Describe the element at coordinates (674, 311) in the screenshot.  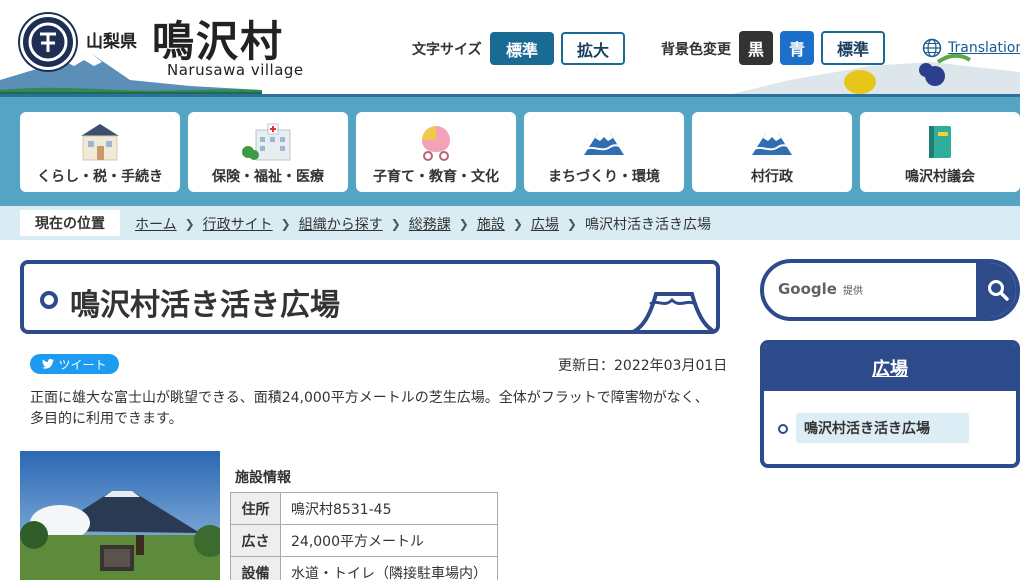
I see `mount-fuji-outline-icon` at that location.